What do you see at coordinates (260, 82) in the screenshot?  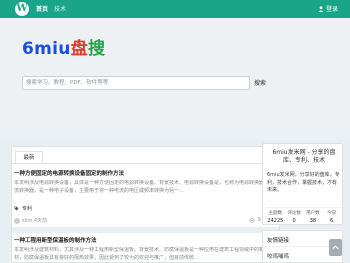 I see `search-button: 搜索` at bounding box center [260, 82].